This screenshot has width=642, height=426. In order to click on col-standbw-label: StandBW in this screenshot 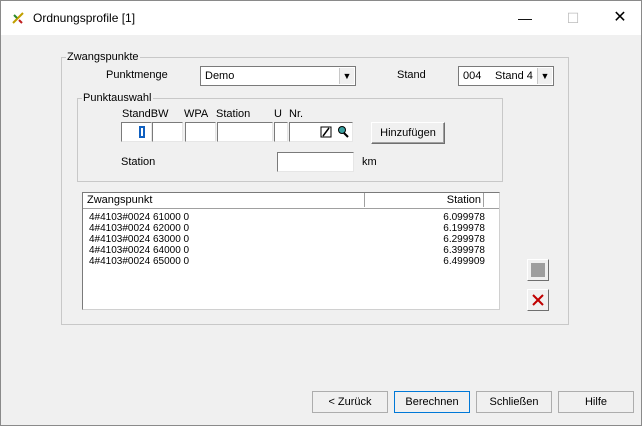, I will do `click(145, 114)`.